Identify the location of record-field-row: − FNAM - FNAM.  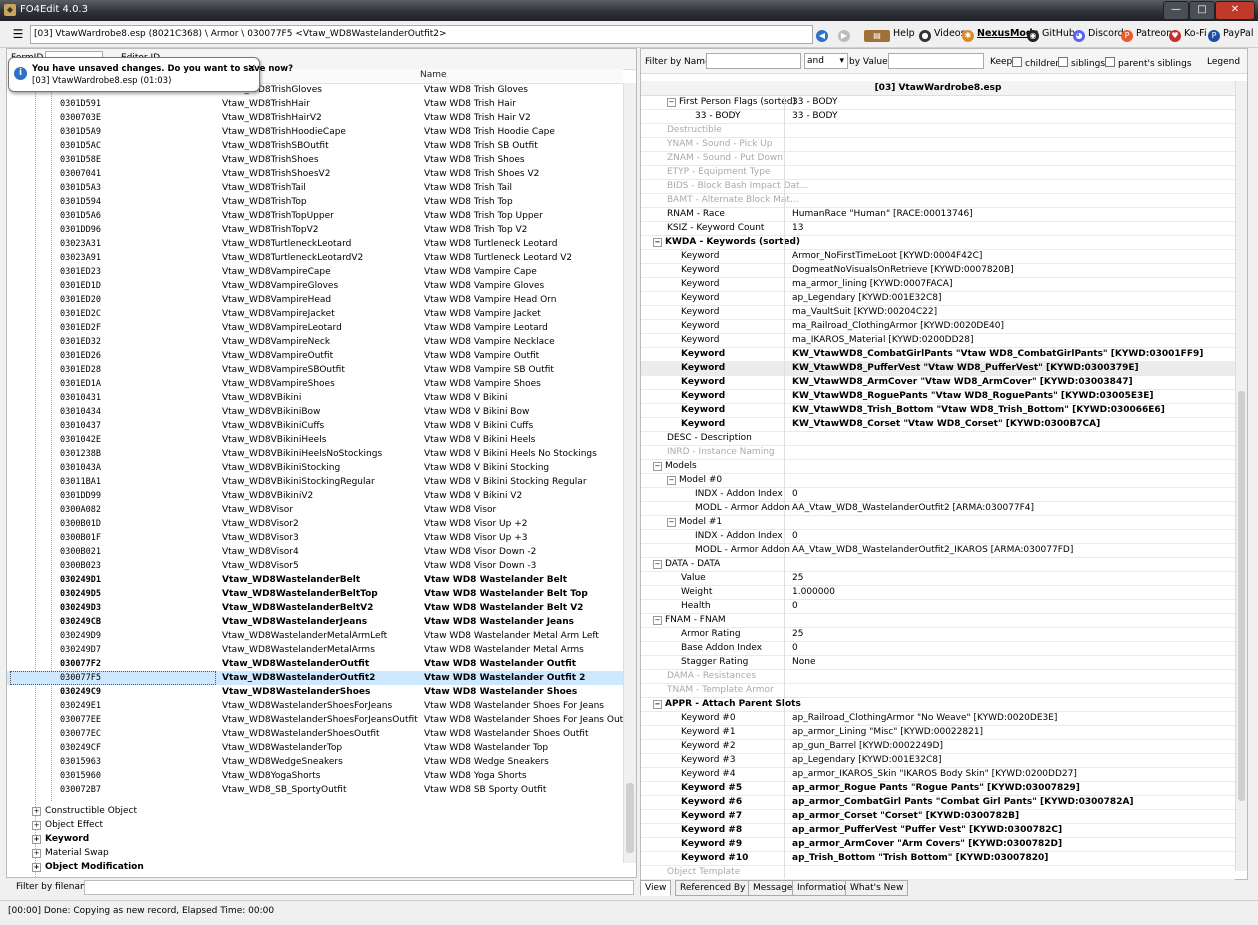
(938, 620).